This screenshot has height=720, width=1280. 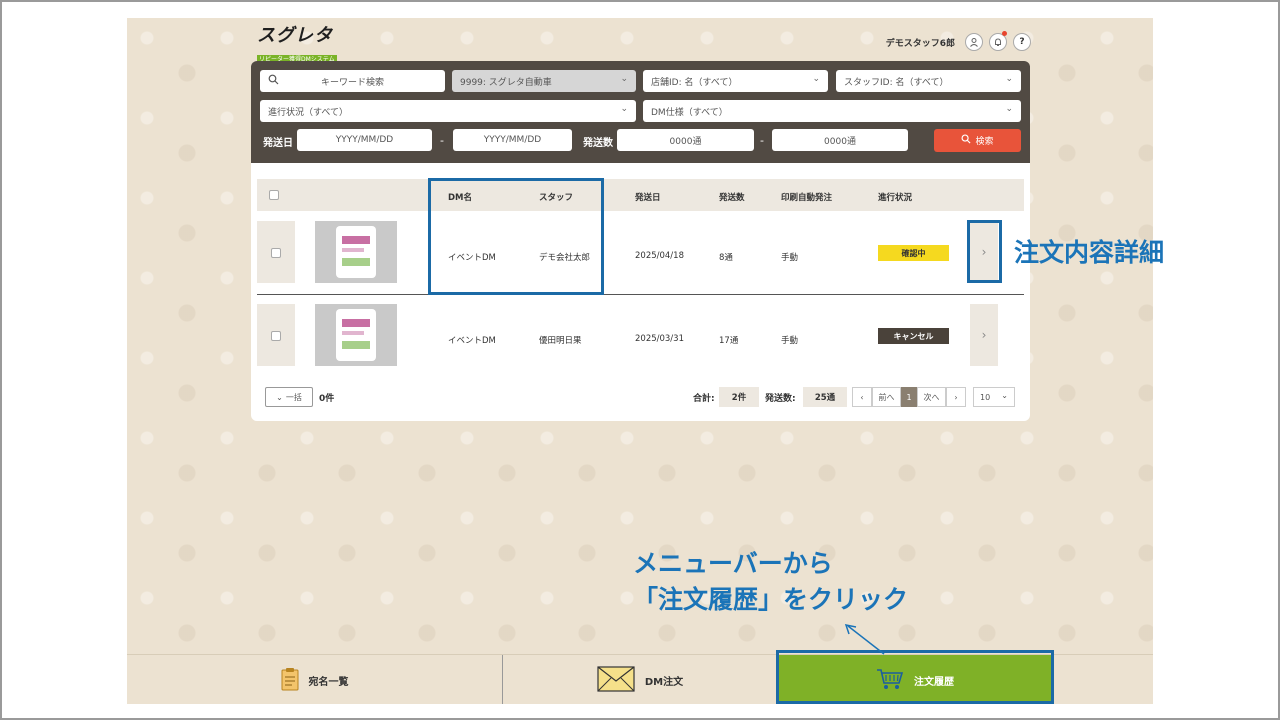 I want to click on cell-send-count: 17通, so click(x=729, y=341).